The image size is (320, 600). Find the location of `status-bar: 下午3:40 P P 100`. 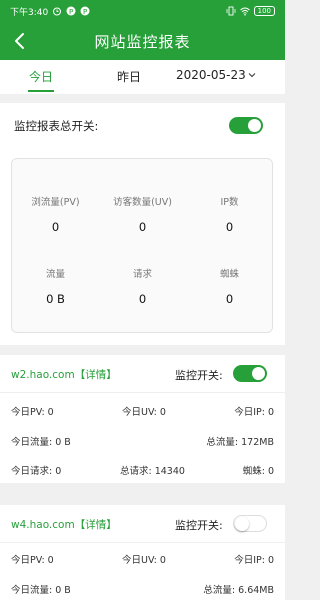

status-bar: 下午3:40 P P 100 is located at coordinates (142, 11).